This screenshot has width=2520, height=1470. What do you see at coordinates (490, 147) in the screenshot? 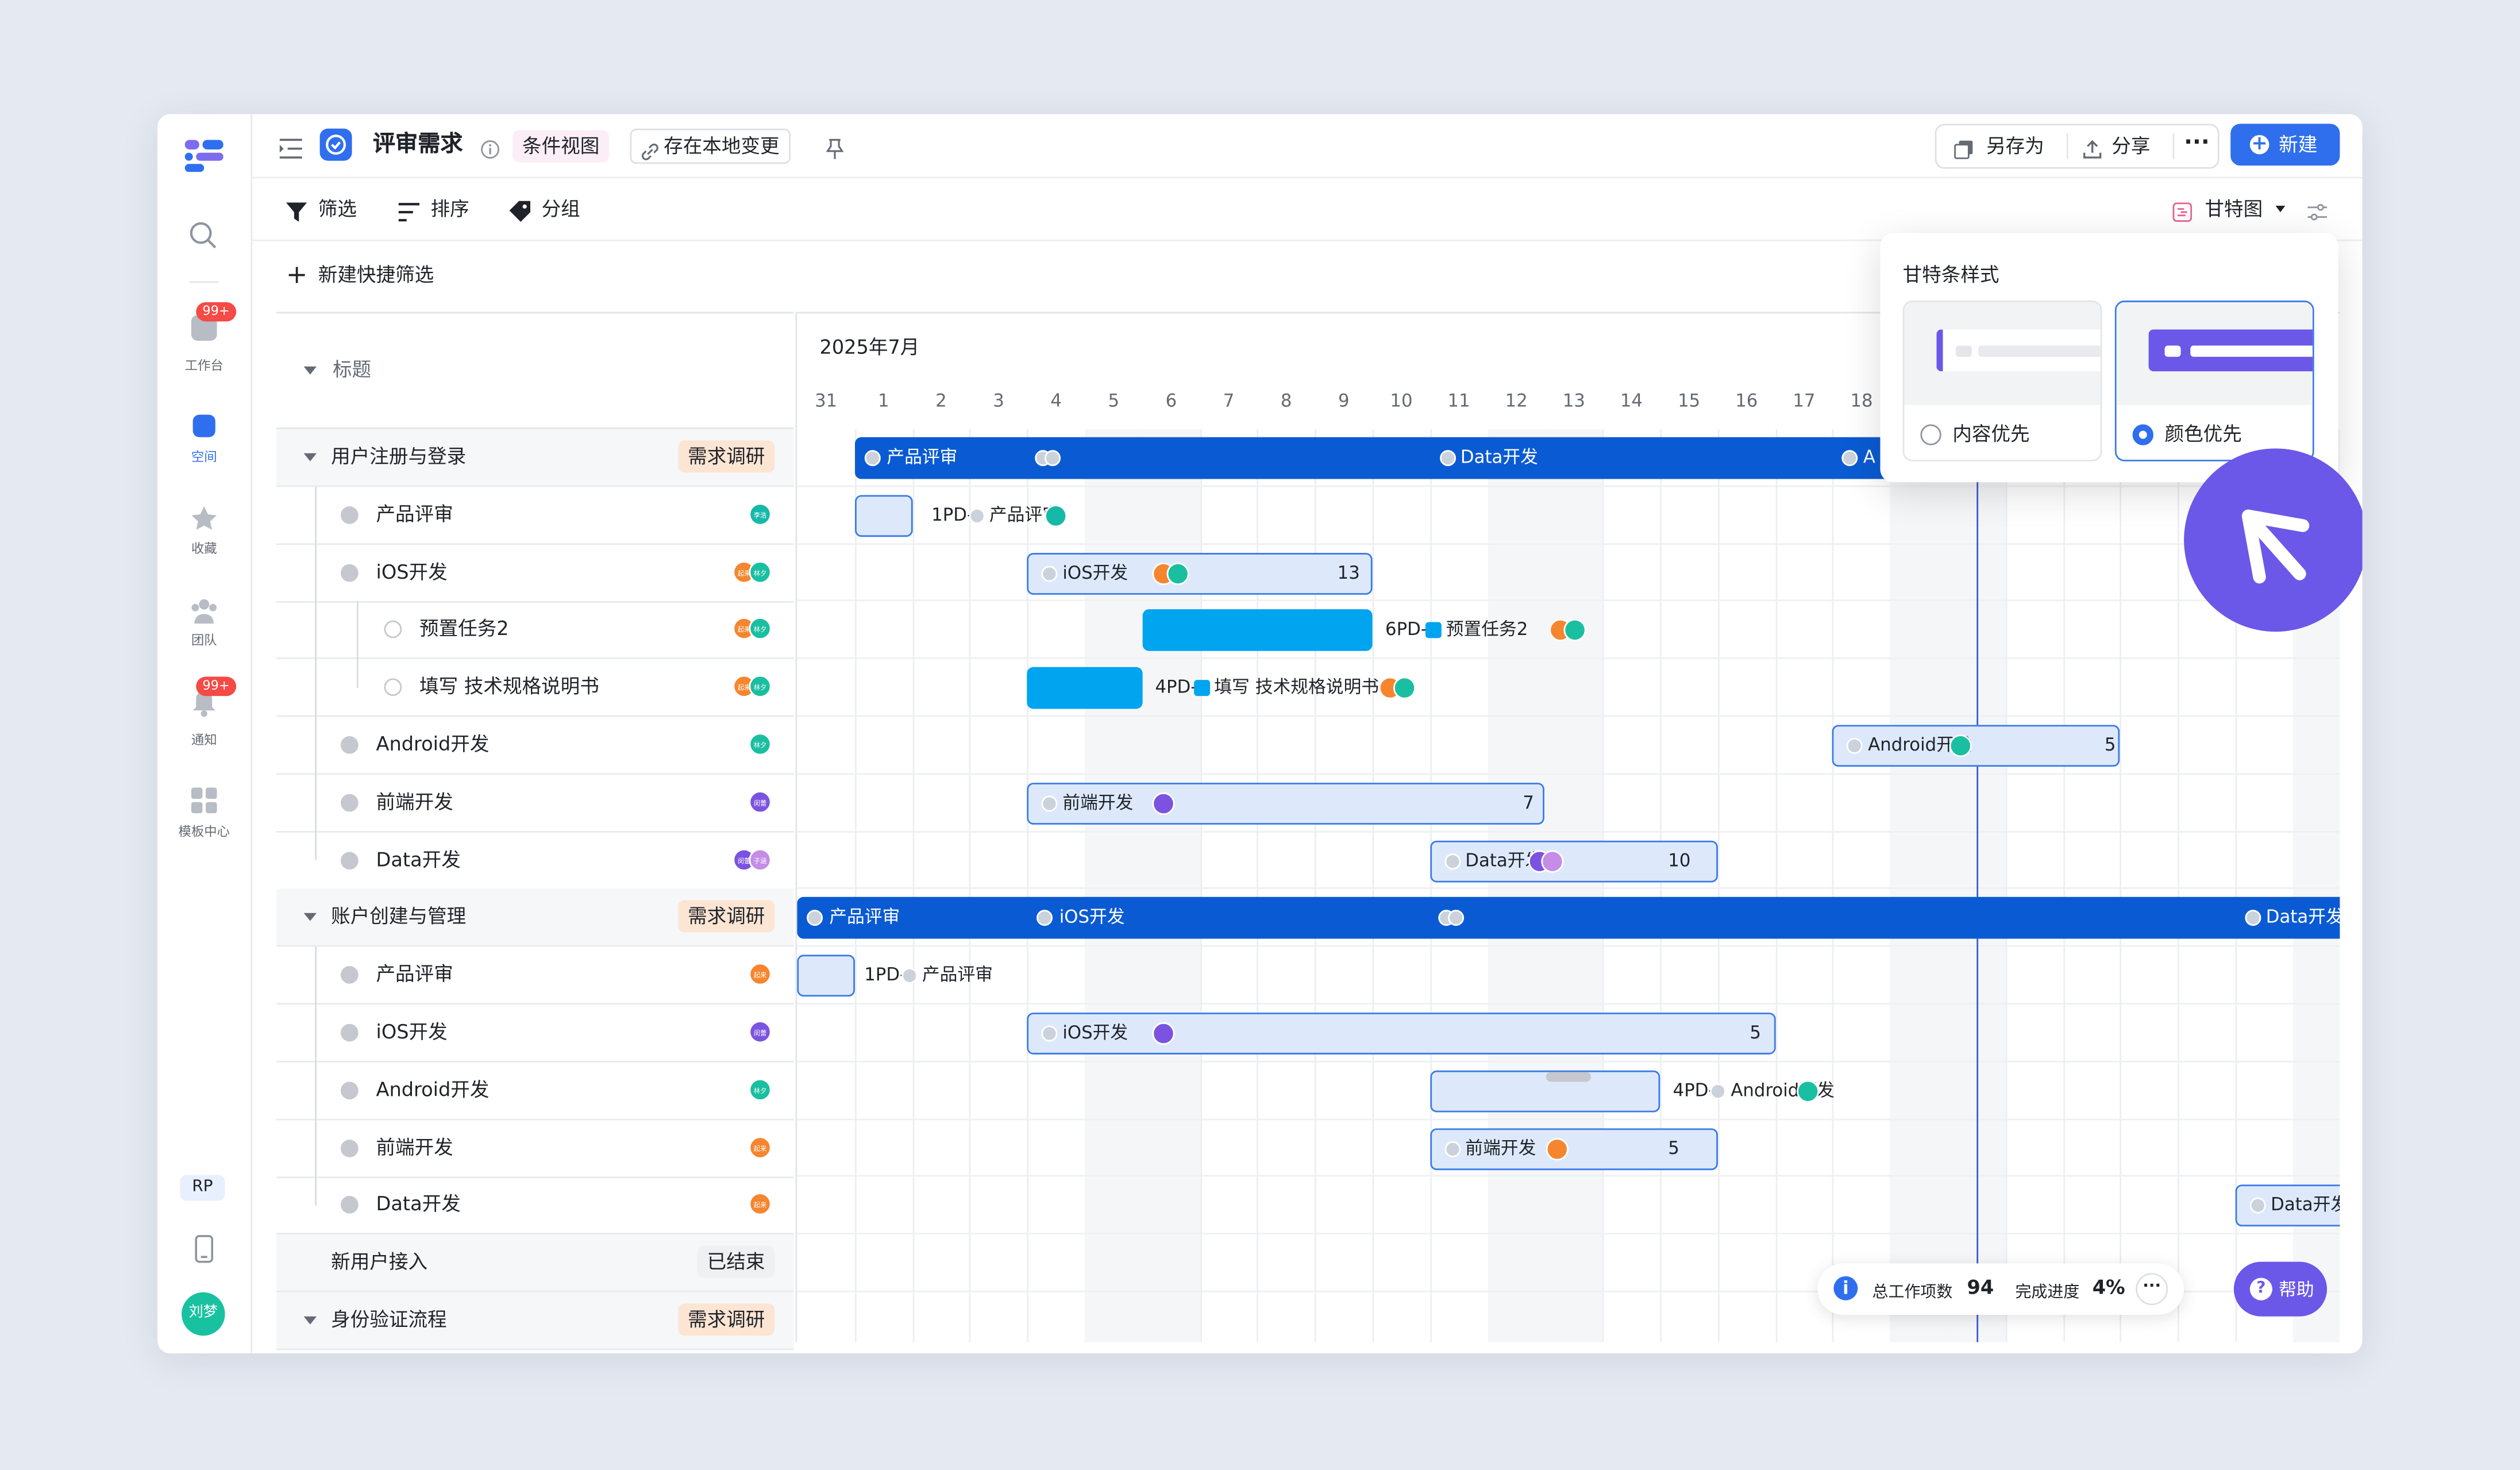
I see `info-icon` at bounding box center [490, 147].